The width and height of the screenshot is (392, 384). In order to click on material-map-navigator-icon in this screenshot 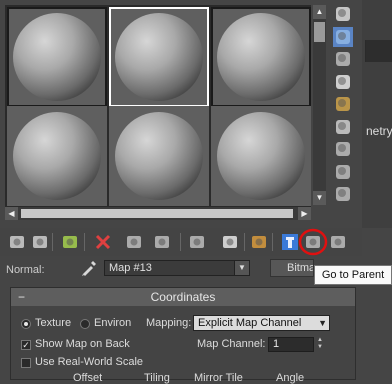, I will do `click(343, 194)`.